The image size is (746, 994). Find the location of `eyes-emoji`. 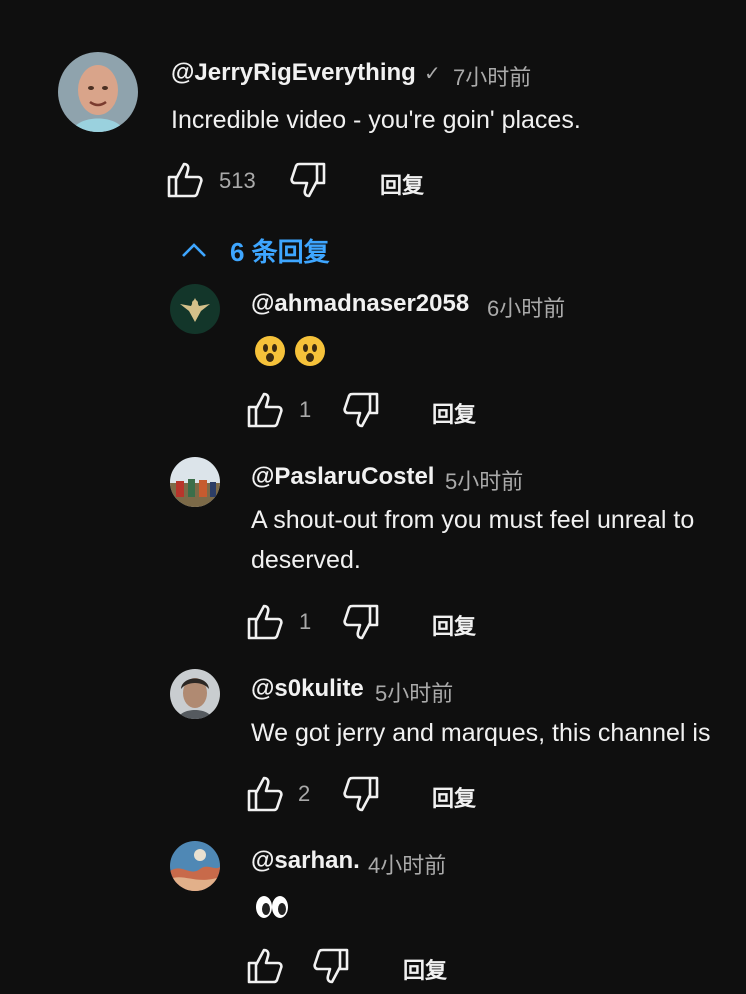

eyes-emoji is located at coordinates (272, 907).